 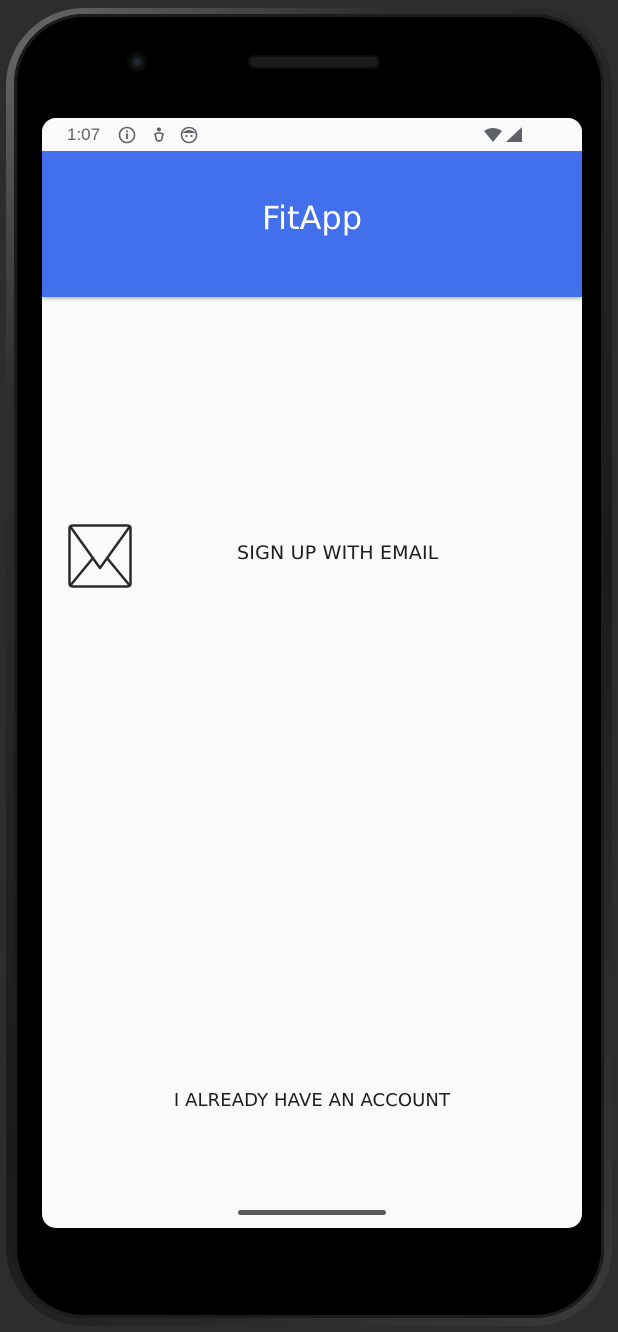 I want to click on sign-up-with-email-button: SIGN UP WITH EMAIL, so click(x=312, y=556).